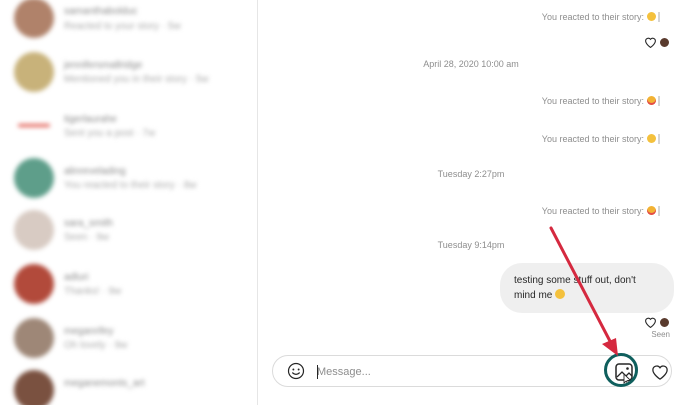 Image resolution: width=684 pixels, height=405 pixels. I want to click on conversation-preview: You reacted to their story · 8w, so click(130, 185).